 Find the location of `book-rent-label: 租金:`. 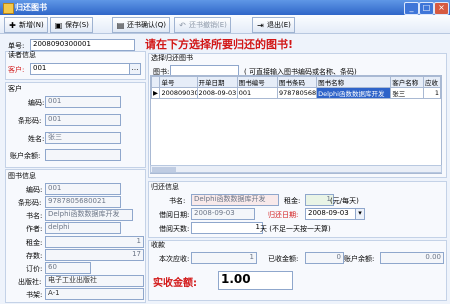

book-rent-label: 租金: is located at coordinates (34, 243).